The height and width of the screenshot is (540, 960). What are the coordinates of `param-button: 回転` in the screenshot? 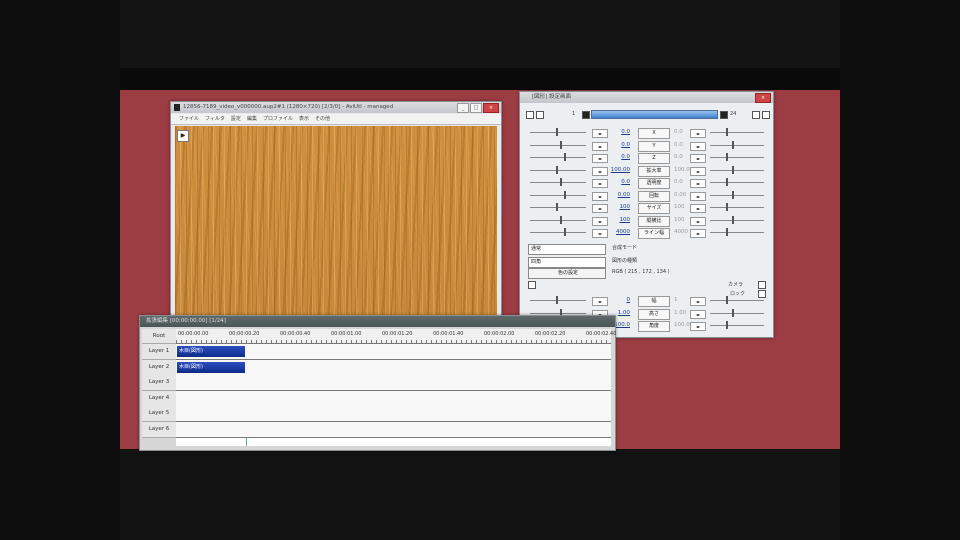 It's located at (654, 196).